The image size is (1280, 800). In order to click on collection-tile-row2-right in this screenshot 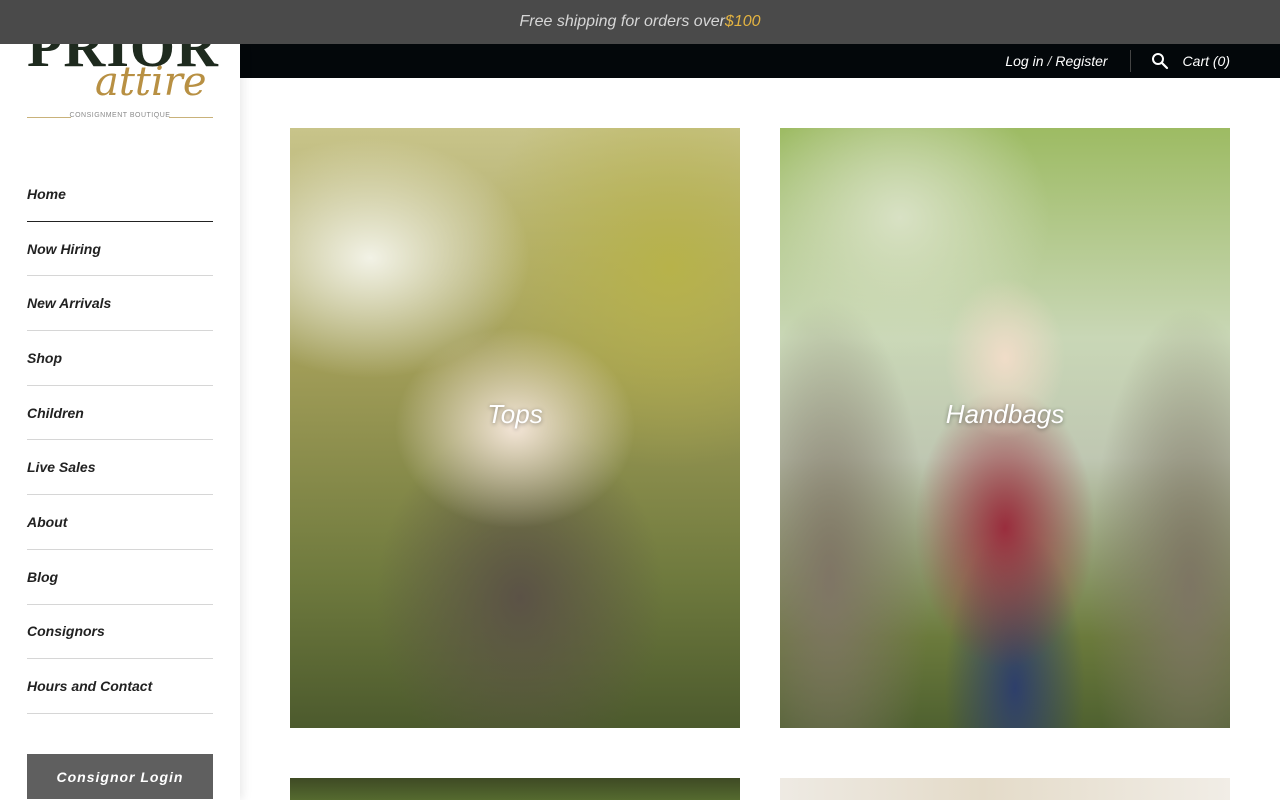, I will do `click(1005, 789)`.